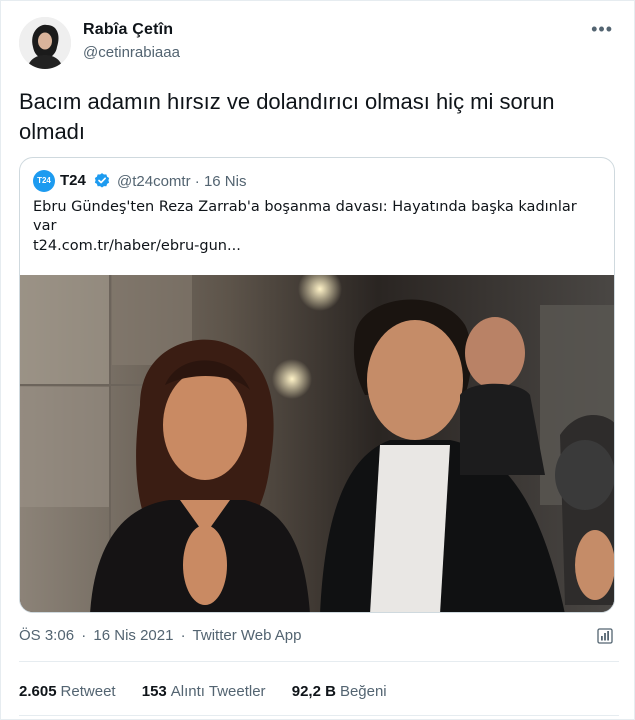  I want to click on tweet-time: ÖS 3:06, so click(46, 635).